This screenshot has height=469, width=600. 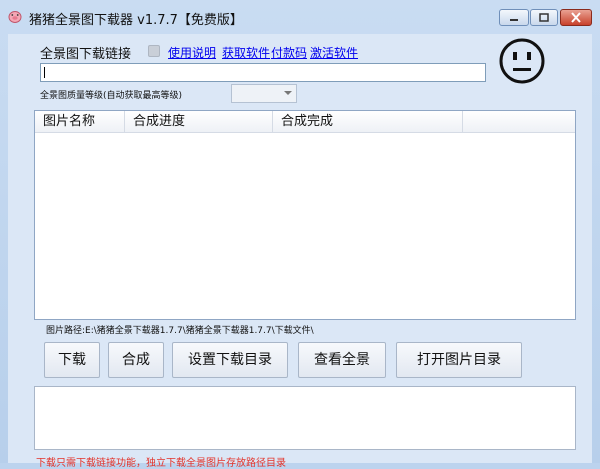 I want to click on url-label: 全景图下载链接, so click(x=86, y=54).